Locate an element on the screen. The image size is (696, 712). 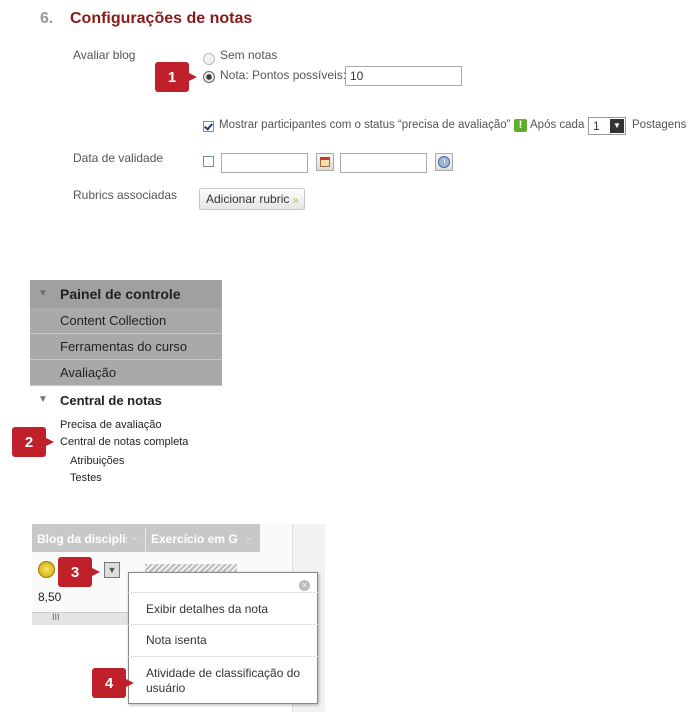
due-date-input is located at coordinates (264, 163).